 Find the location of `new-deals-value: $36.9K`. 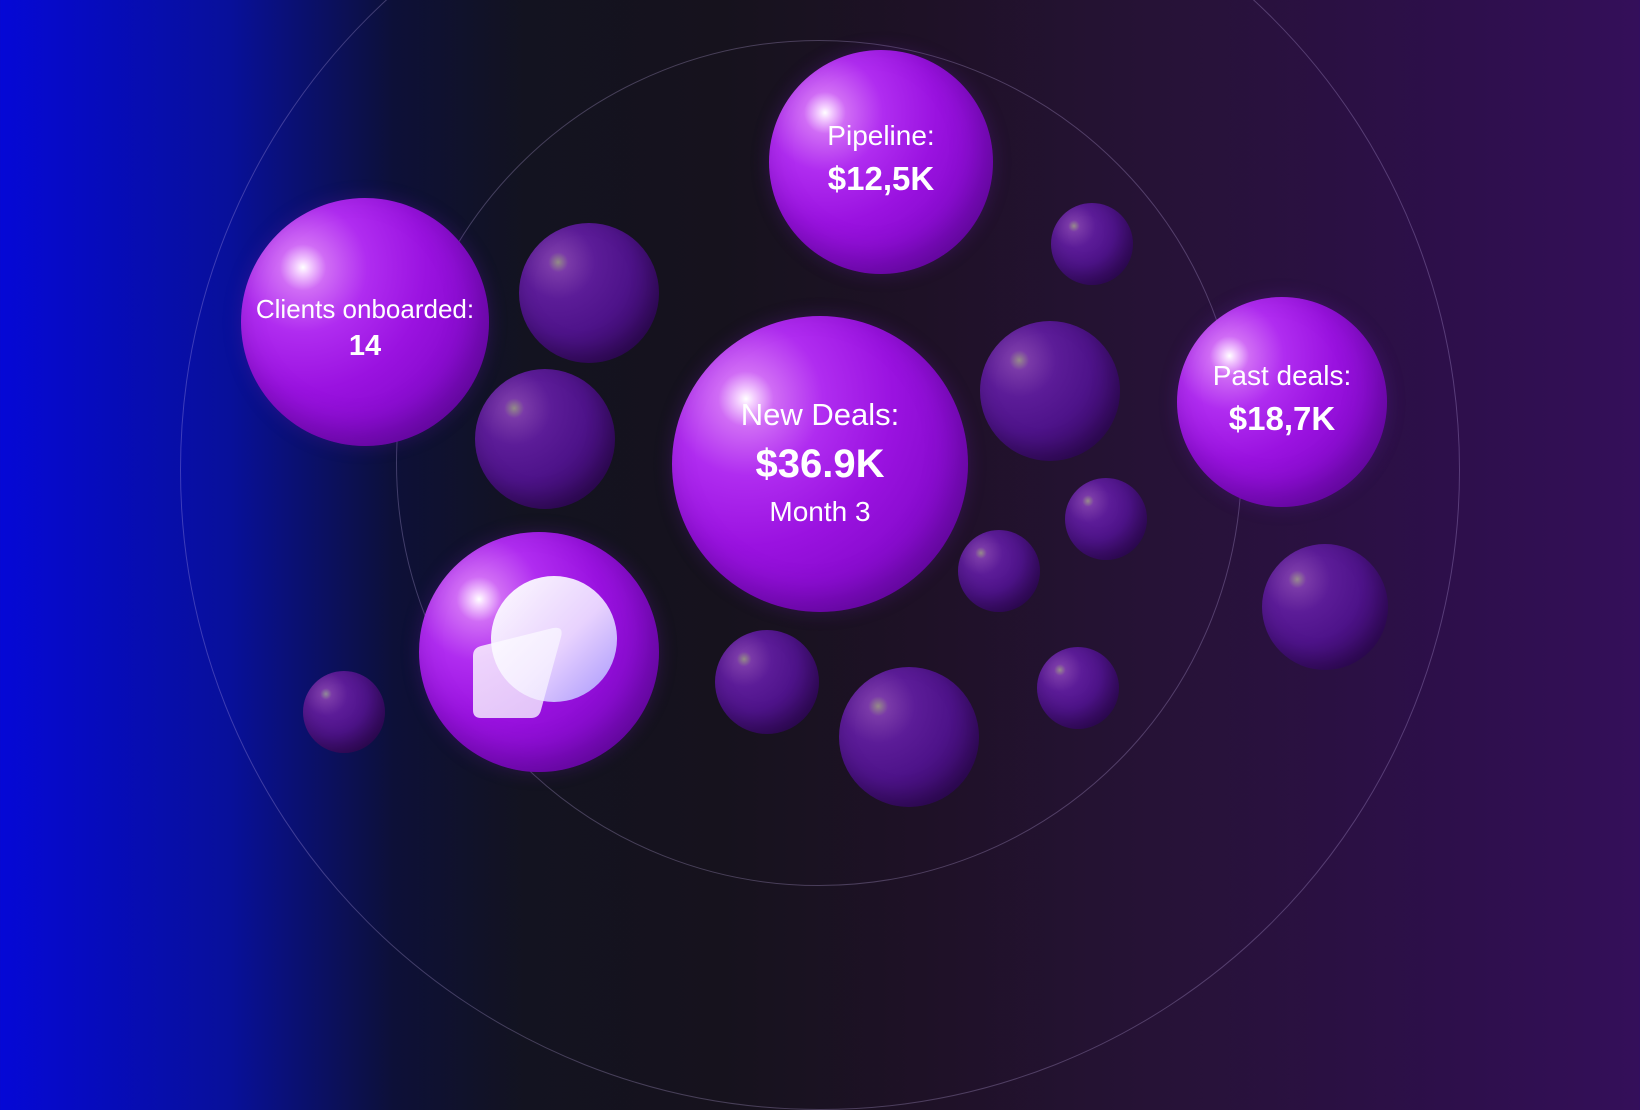

new-deals-value: $36.9K is located at coordinates (820, 464).